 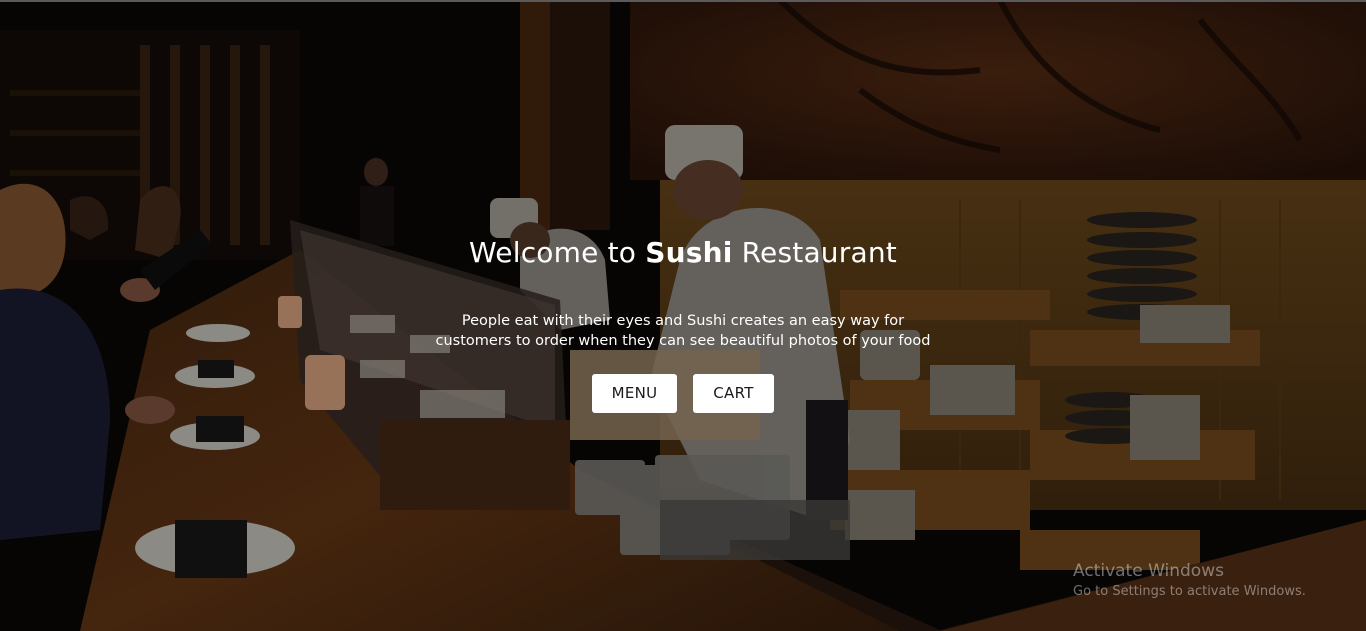 I want to click on hero-title: Welcome to Sushi Restaurant, so click(x=683, y=252).